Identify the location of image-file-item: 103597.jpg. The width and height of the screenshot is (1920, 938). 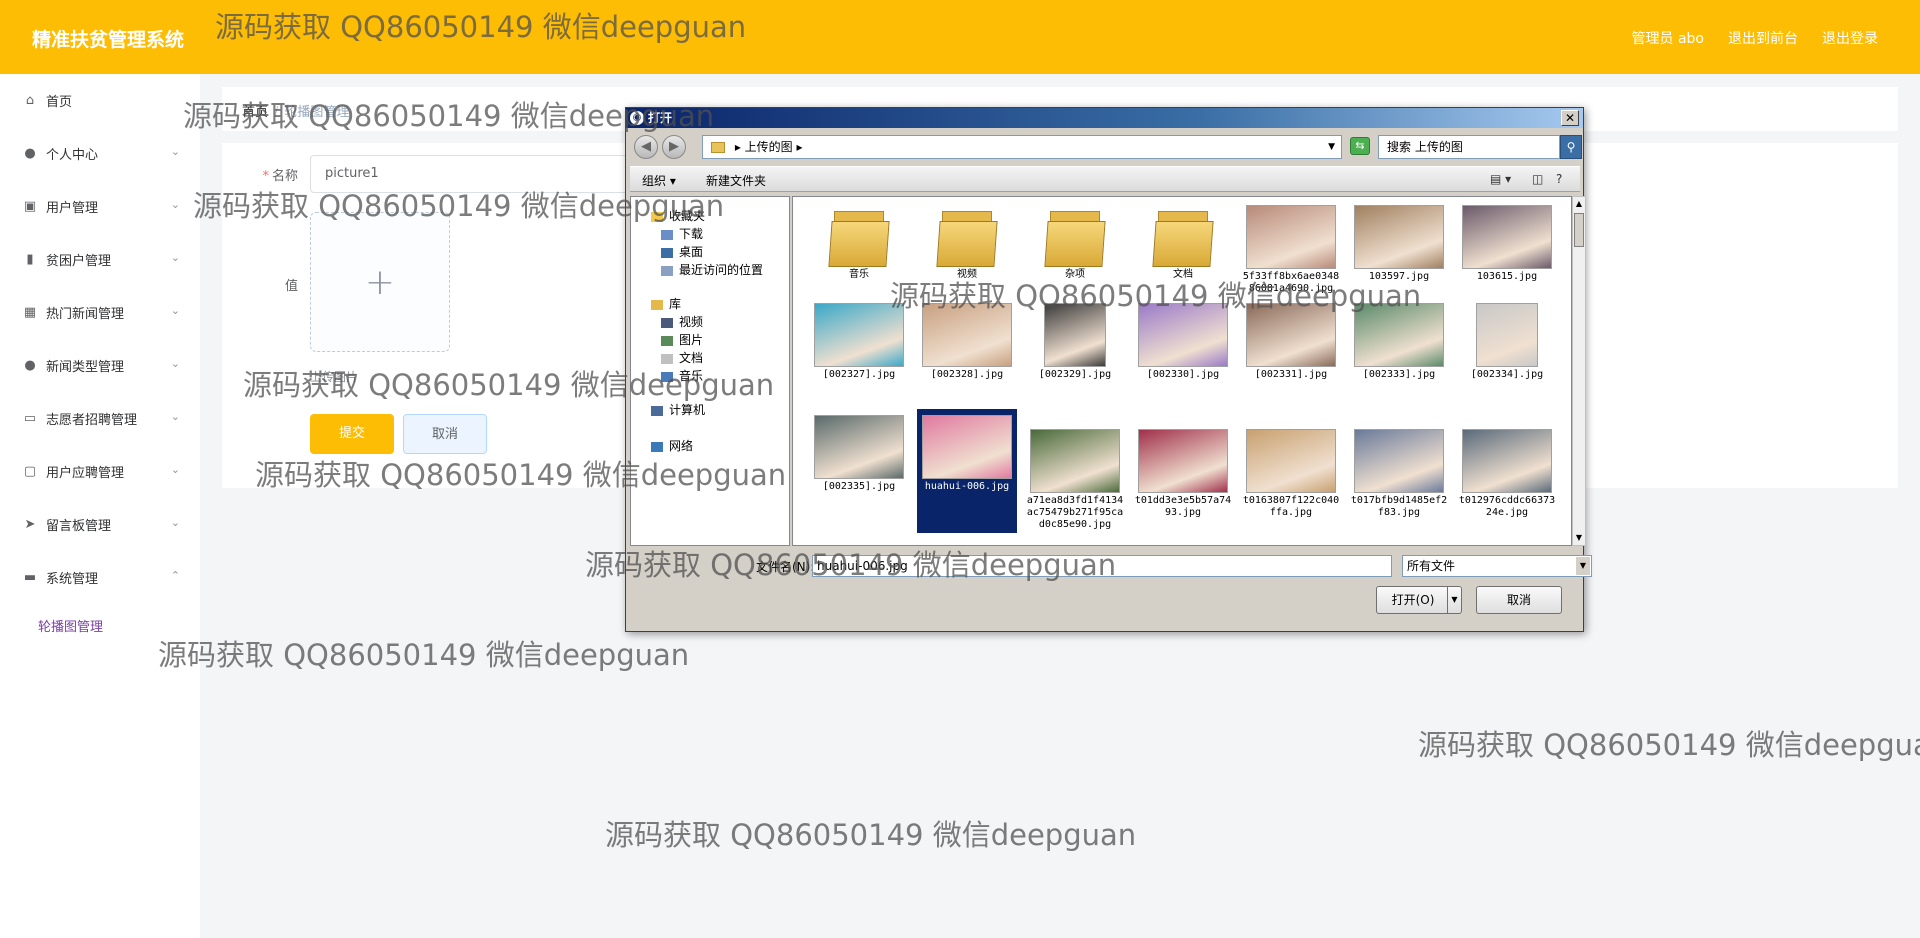
(1399, 245).